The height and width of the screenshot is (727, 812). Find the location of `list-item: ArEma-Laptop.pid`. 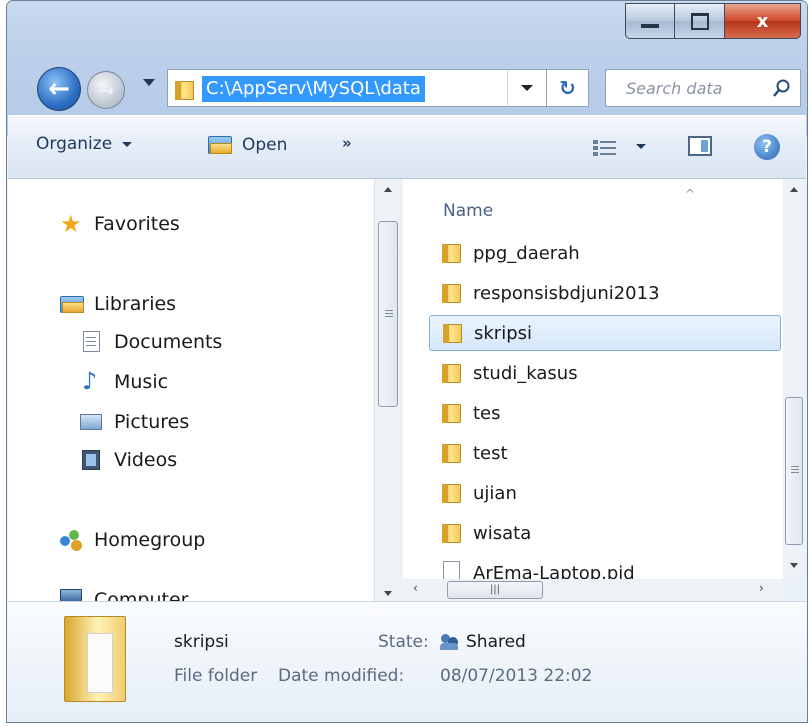

list-item: ArEma-Laptop.pid is located at coordinates (605, 567).